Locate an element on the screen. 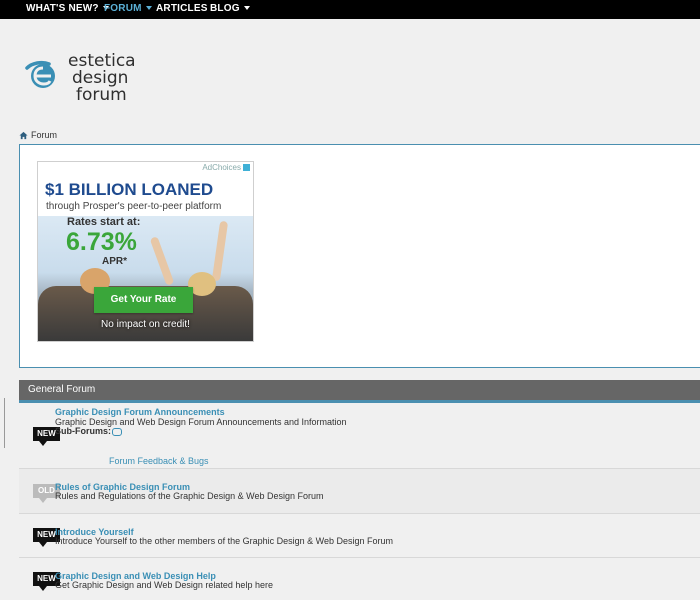  logo-icon is located at coordinates (42, 74).